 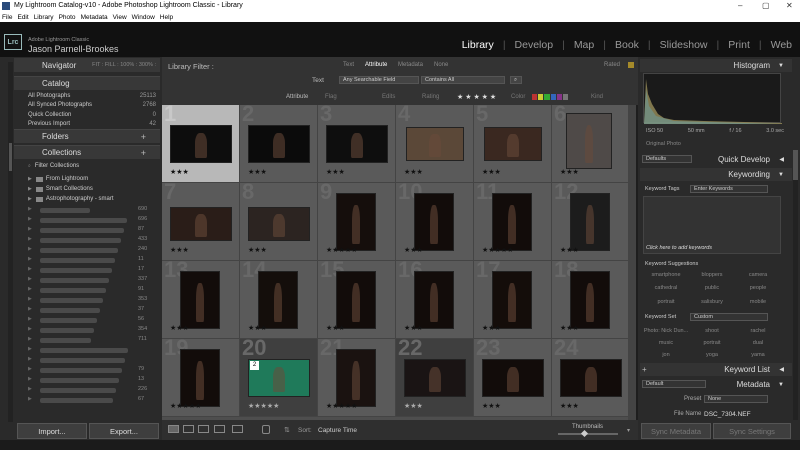 What do you see at coordinates (758, 289) in the screenshot?
I see `suggested-keyword: people` at bounding box center [758, 289].